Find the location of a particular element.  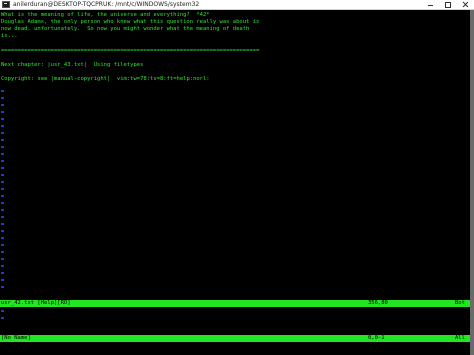

help-status-line: usr_42.txt [Help][RO] 356,80 Bot is located at coordinates (235, 303).